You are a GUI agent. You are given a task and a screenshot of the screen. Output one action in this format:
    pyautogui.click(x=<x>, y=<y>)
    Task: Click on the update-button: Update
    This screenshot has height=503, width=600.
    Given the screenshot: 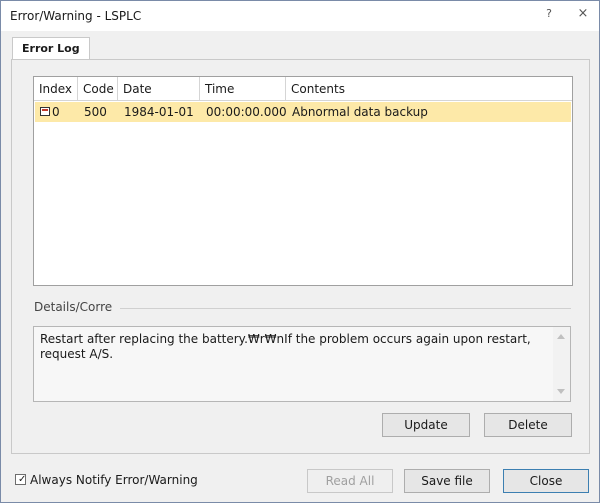 What is the action you would take?
    pyautogui.click(x=426, y=425)
    